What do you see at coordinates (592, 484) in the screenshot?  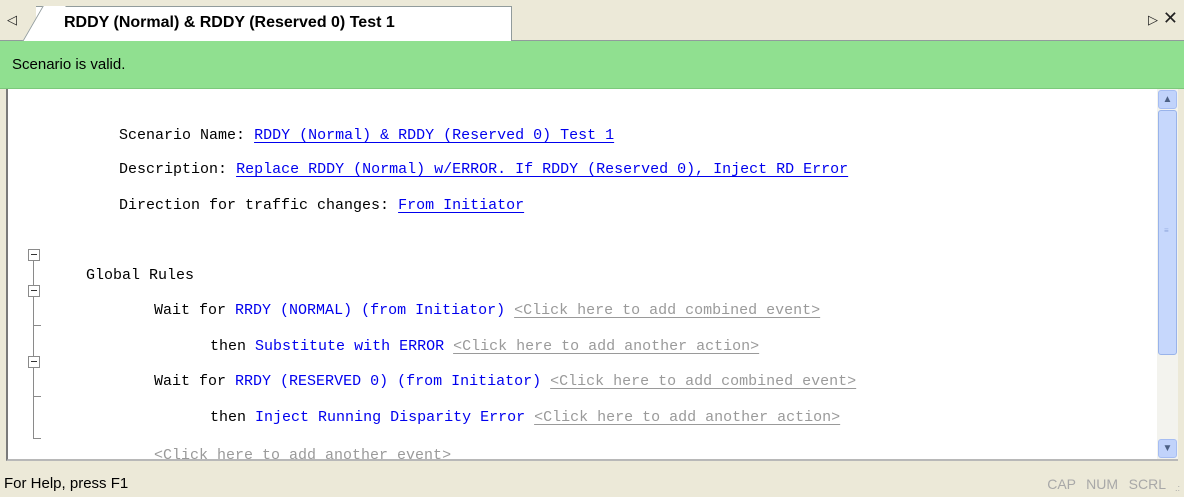 I see `status-bar: For Help, press F1 CAP NUM SCRL .:` at bounding box center [592, 484].